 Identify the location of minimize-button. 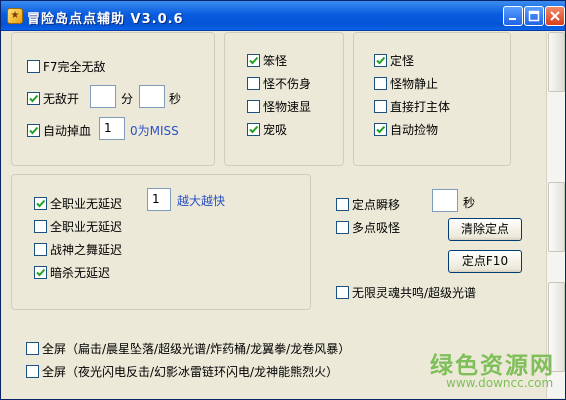
(513, 16).